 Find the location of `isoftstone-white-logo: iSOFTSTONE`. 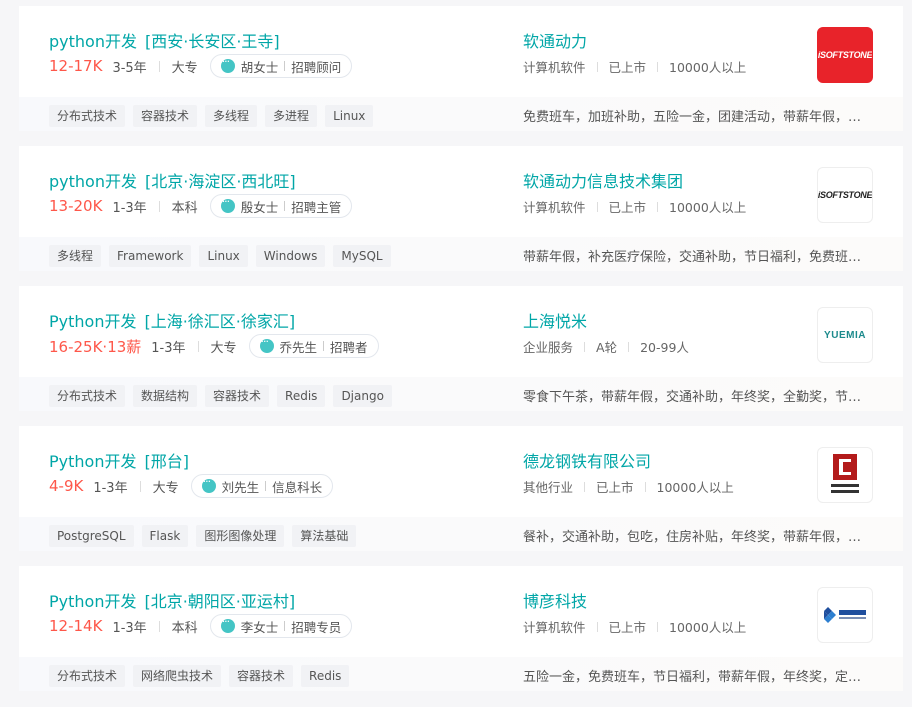

isoftstone-white-logo: iSOFTSTONE is located at coordinates (845, 195).